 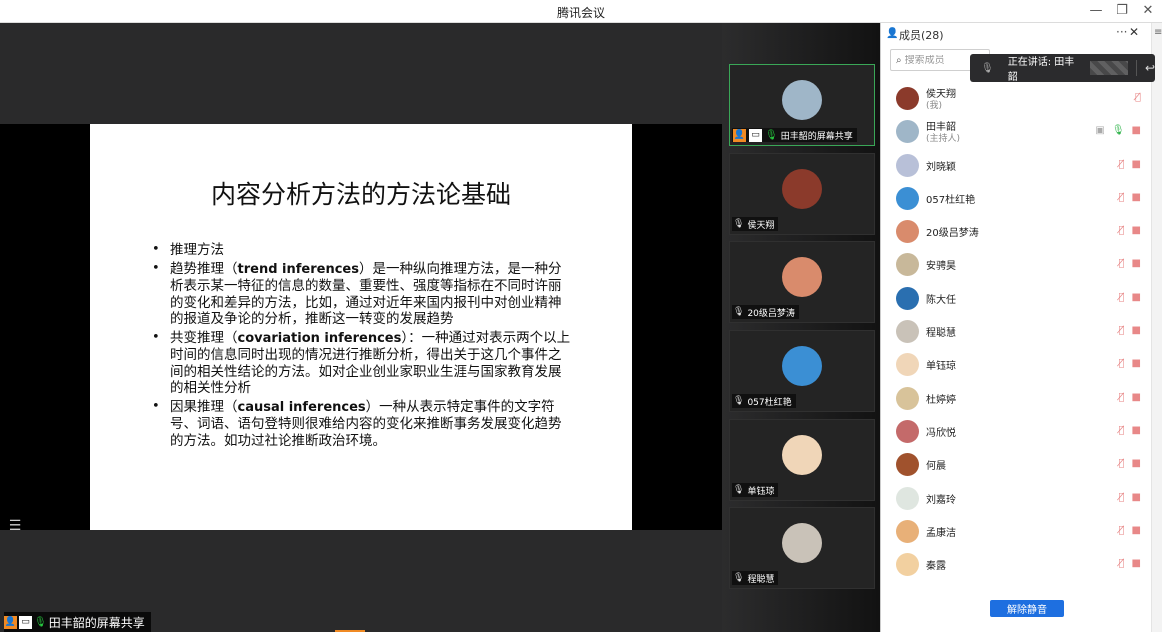 What do you see at coordinates (936, 467) in the screenshot?
I see `member-name: 何晨` at bounding box center [936, 467].